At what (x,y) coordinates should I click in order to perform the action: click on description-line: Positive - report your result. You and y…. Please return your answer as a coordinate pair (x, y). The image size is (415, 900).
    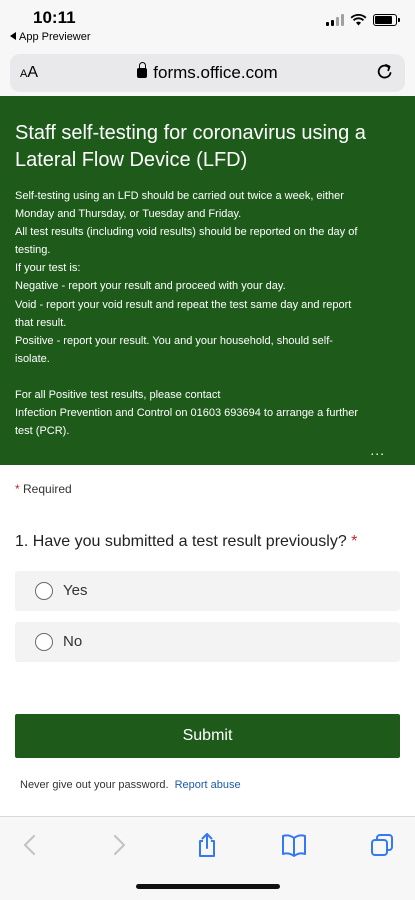
    Looking at the image, I should click on (174, 340).